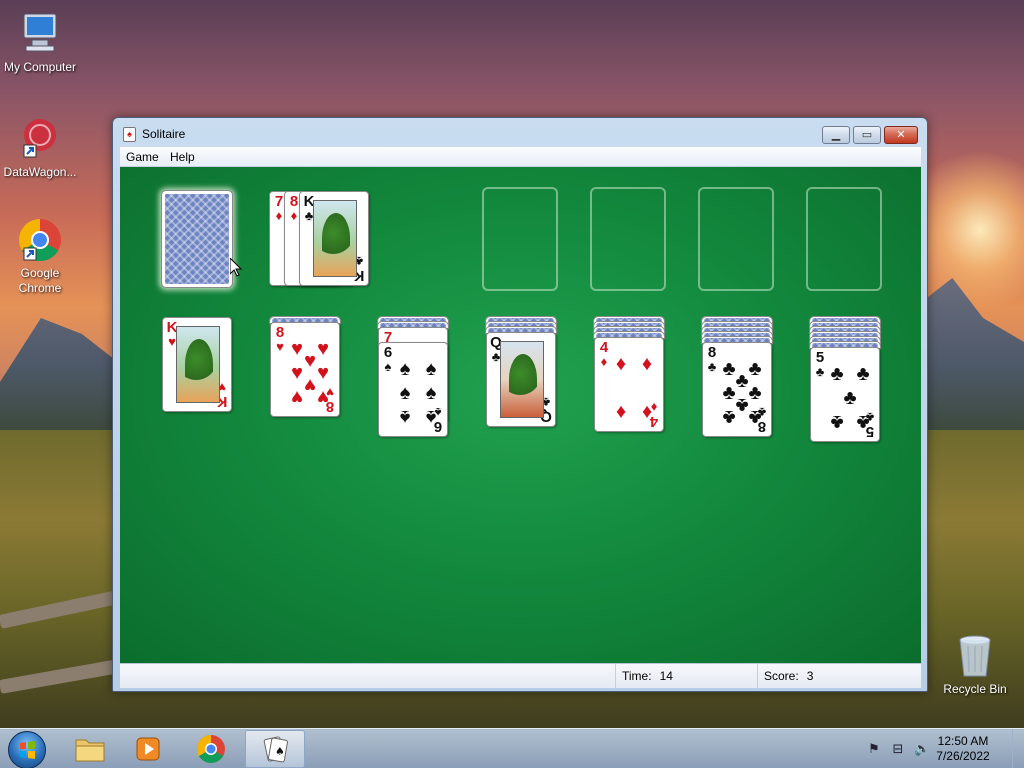 The width and height of the screenshot is (1024, 768). I want to click on computer-icon, so click(40, 34).